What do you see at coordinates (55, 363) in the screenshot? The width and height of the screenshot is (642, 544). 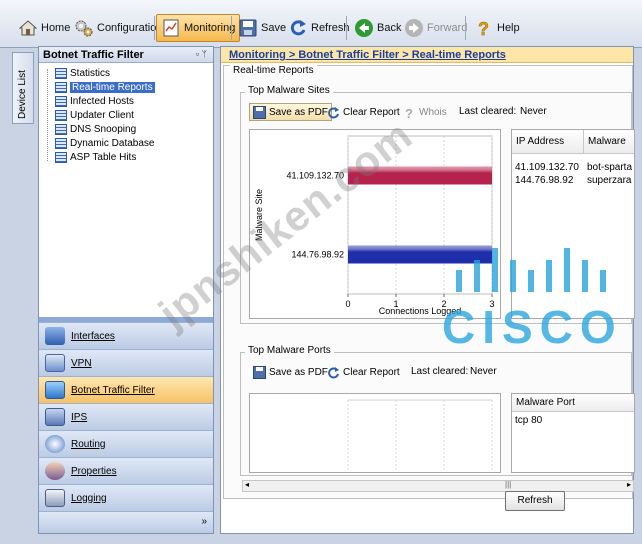 I see `vpn-icon` at bounding box center [55, 363].